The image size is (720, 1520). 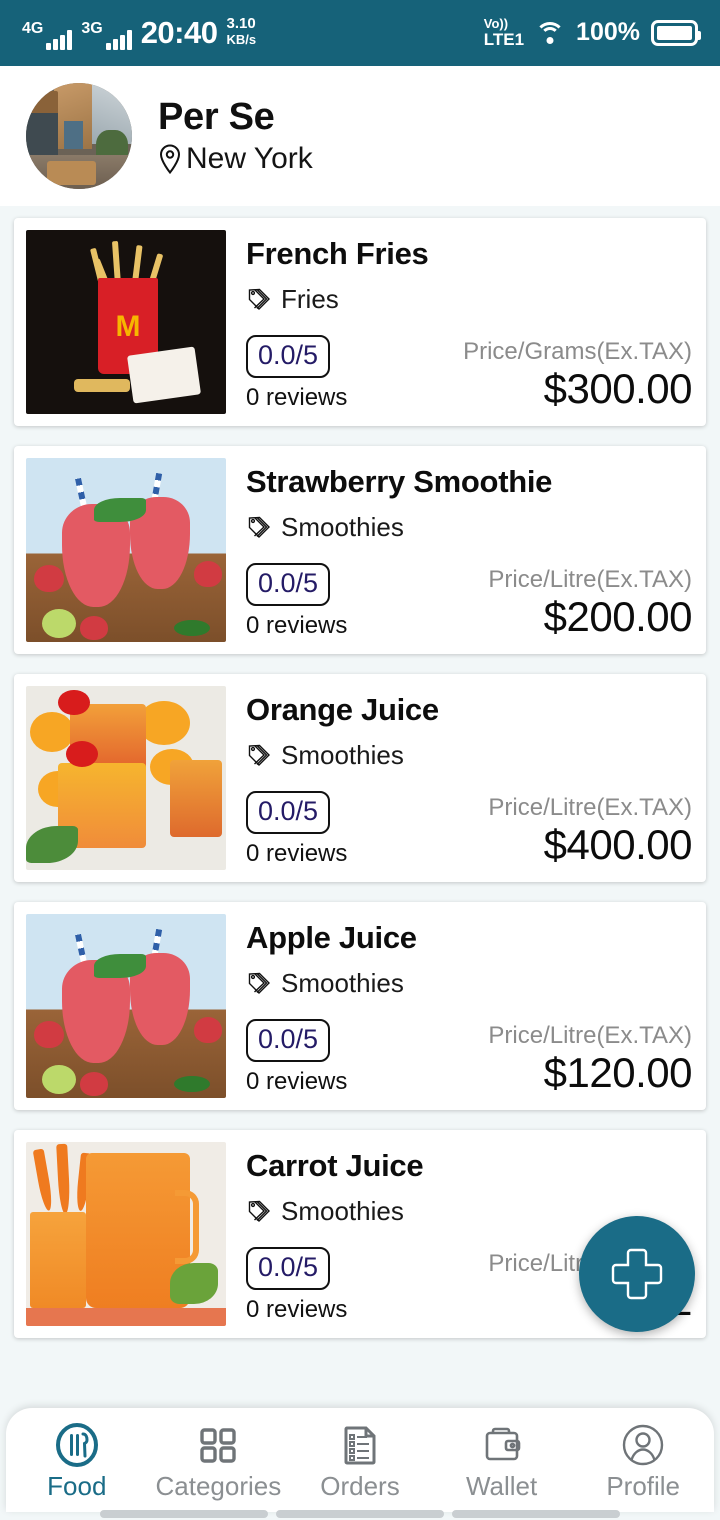 I want to click on nav-item-categories: Categories, so click(x=219, y=1460).